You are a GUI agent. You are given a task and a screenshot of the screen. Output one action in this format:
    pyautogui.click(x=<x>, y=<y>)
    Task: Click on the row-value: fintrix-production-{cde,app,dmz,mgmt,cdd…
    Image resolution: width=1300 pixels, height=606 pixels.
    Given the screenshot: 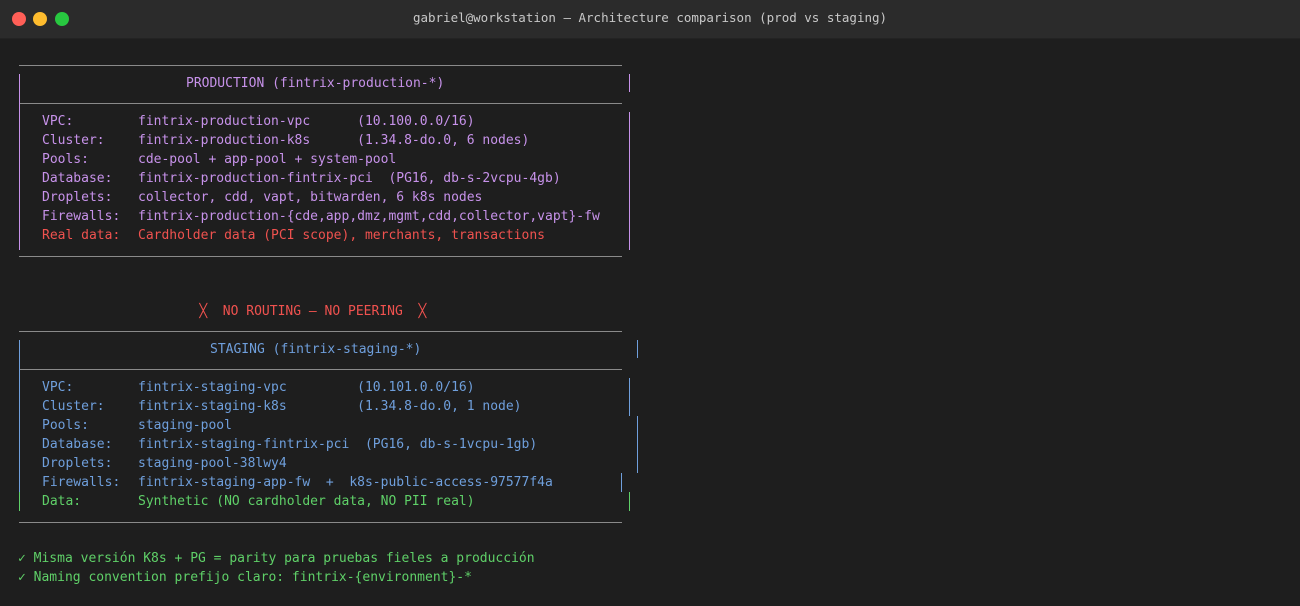 What is the action you would take?
    pyautogui.click(x=369, y=216)
    